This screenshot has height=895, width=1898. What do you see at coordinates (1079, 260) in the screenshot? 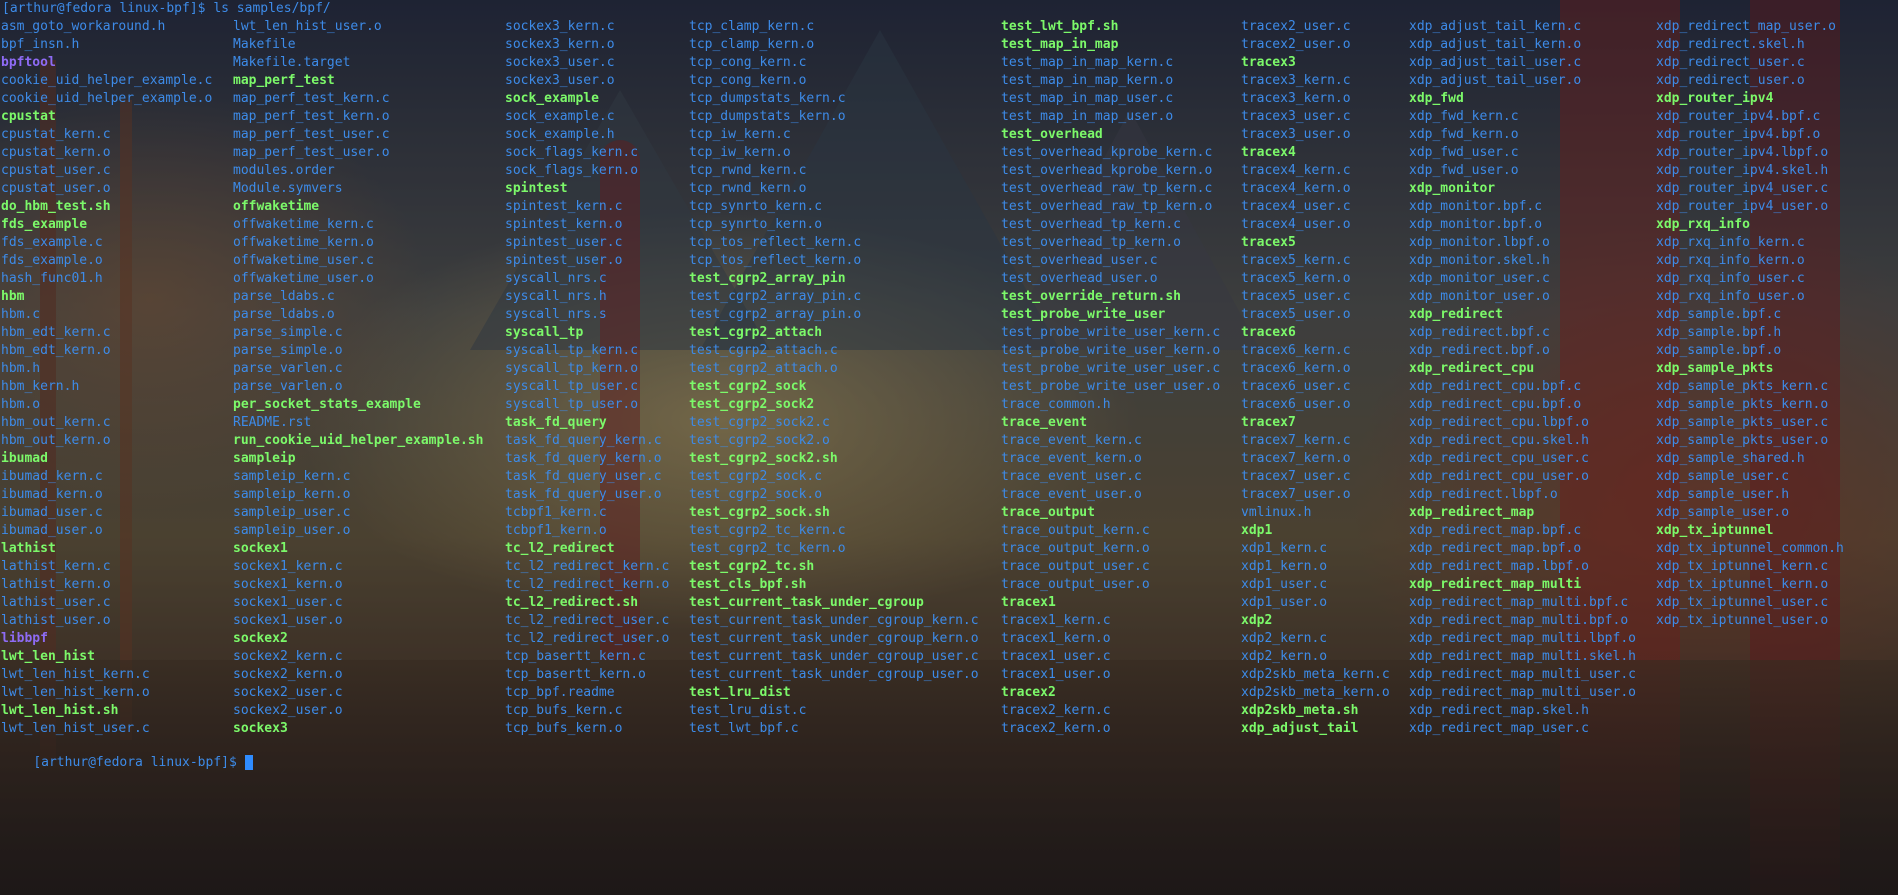
I see `file-entry: test_overhead_user.c` at bounding box center [1079, 260].